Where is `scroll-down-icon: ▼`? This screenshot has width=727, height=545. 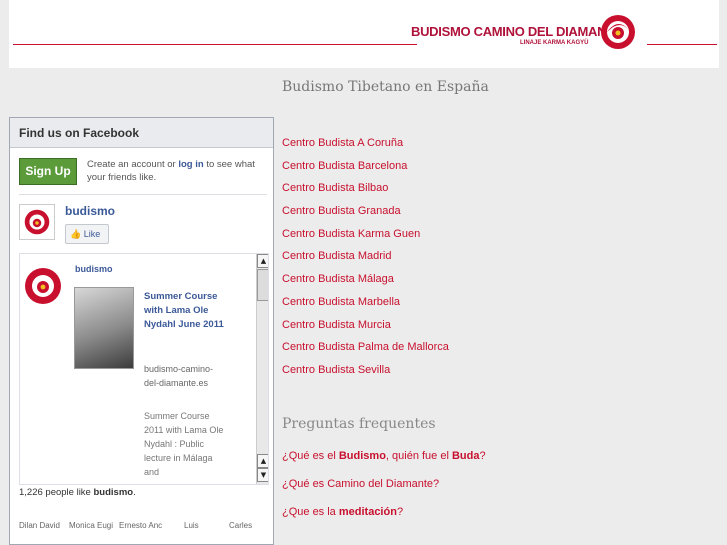 scroll-down-icon: ▼ is located at coordinates (262, 475).